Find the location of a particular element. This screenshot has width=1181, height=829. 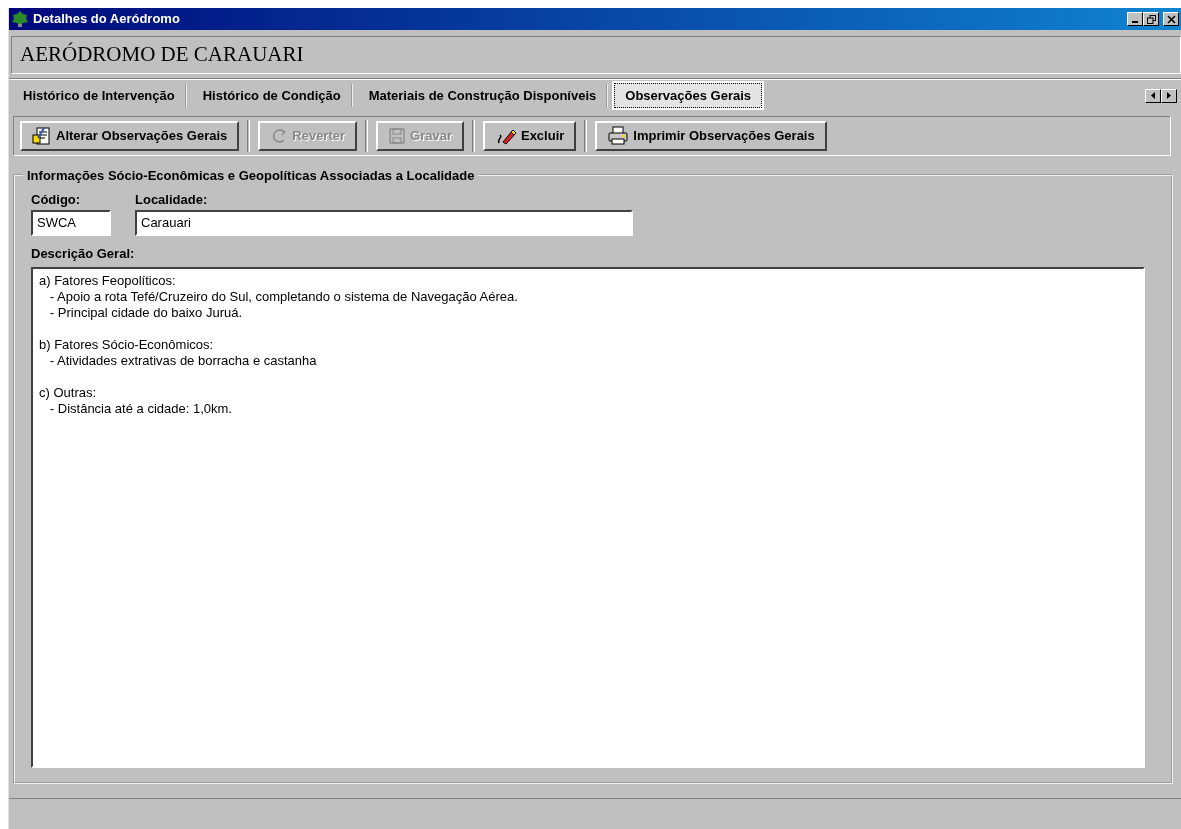

text-line: - Apoio a rota Tefé/Cruzeiro do Sul, completando o sistema de Navegação Aérea. is located at coordinates (283, 297).